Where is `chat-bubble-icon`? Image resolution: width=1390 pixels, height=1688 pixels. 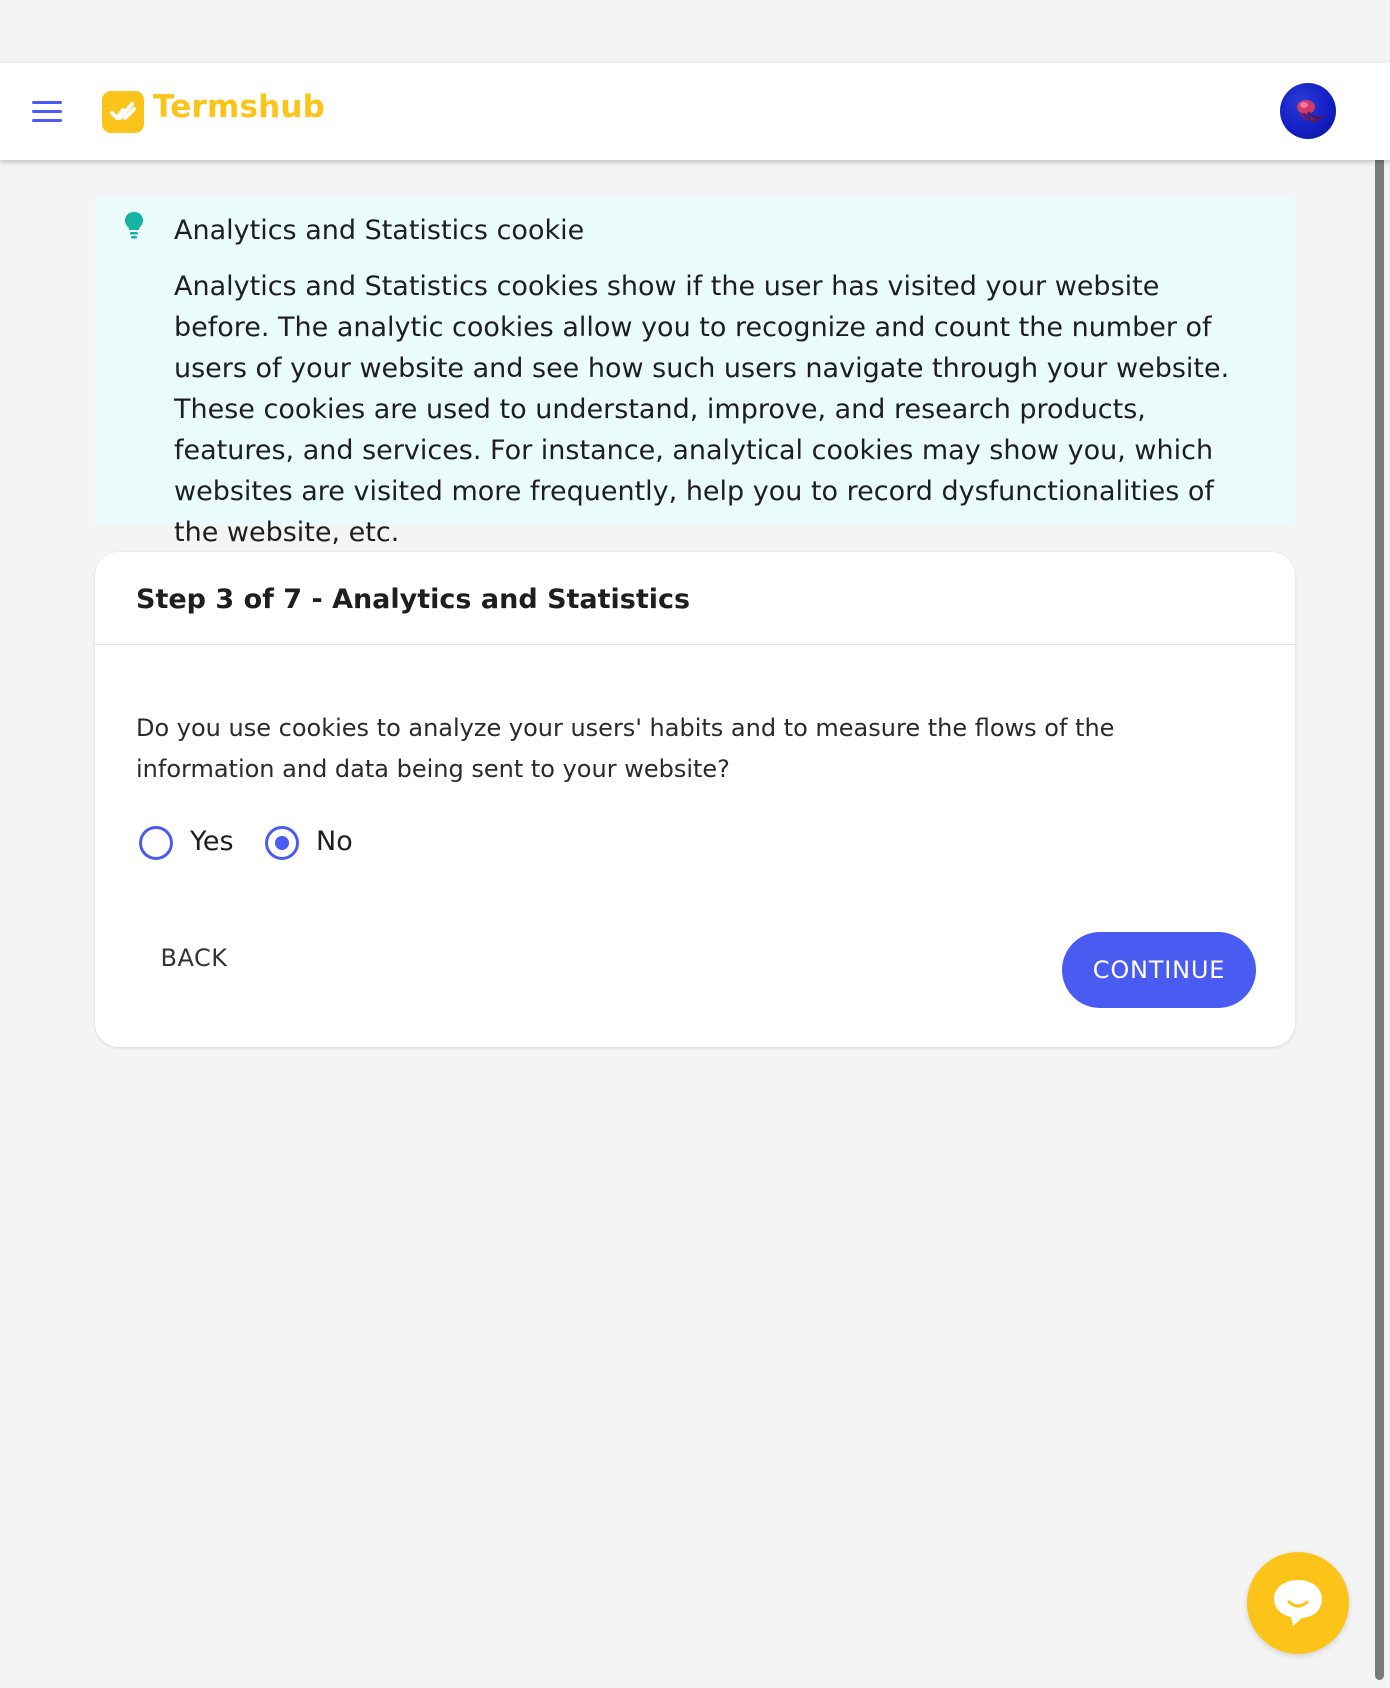
chat-bubble-icon is located at coordinates (1298, 1603).